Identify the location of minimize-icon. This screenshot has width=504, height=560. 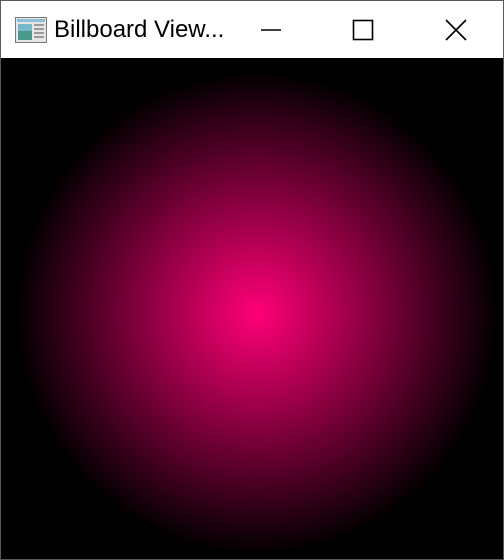
(271, 29).